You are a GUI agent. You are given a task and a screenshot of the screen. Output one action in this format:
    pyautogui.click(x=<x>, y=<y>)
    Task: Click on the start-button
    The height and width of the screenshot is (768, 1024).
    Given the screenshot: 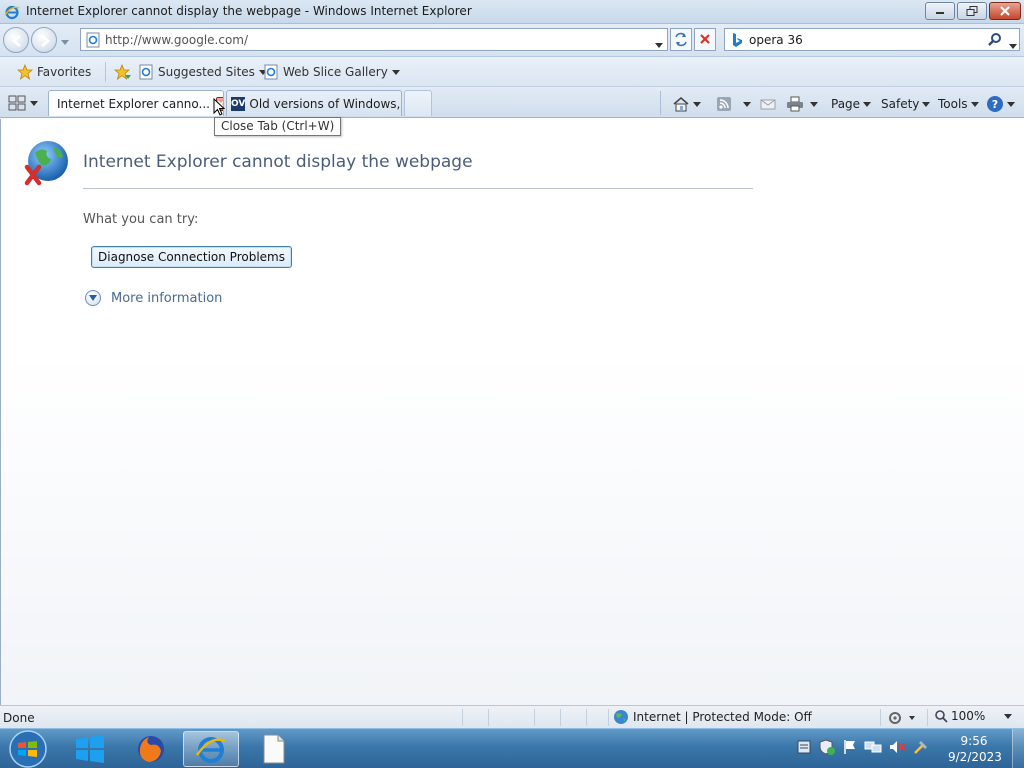 What is the action you would take?
    pyautogui.click(x=28, y=749)
    